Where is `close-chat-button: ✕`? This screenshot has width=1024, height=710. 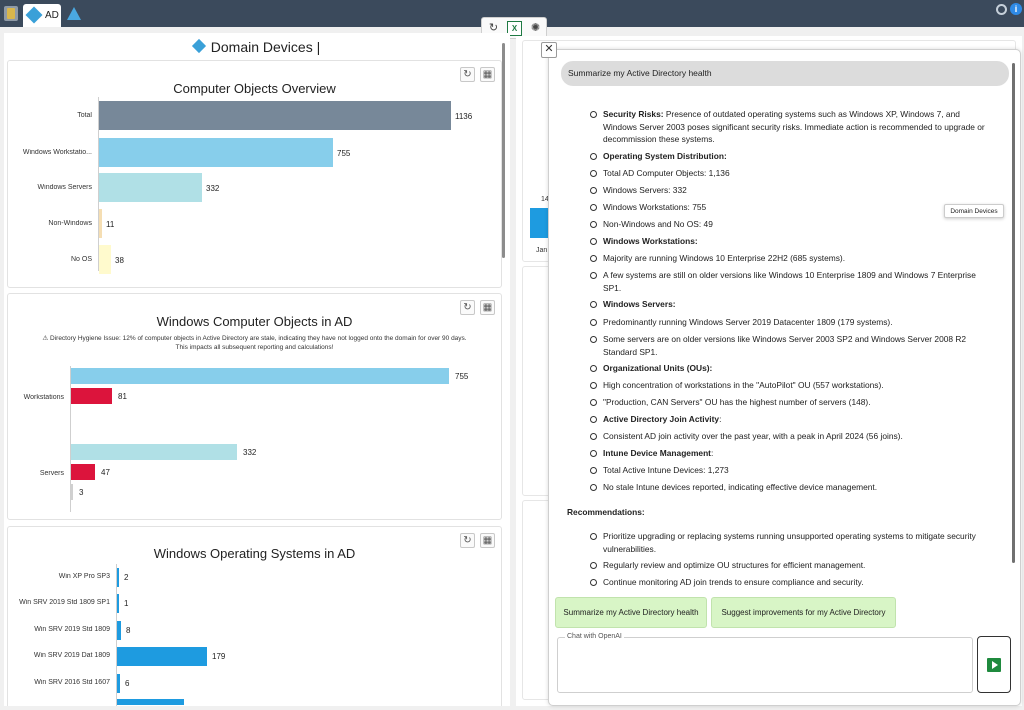 close-chat-button: ✕ is located at coordinates (549, 50).